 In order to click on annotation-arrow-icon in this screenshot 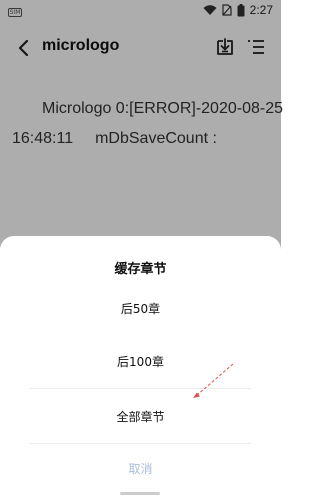, I will do `click(213, 380)`.